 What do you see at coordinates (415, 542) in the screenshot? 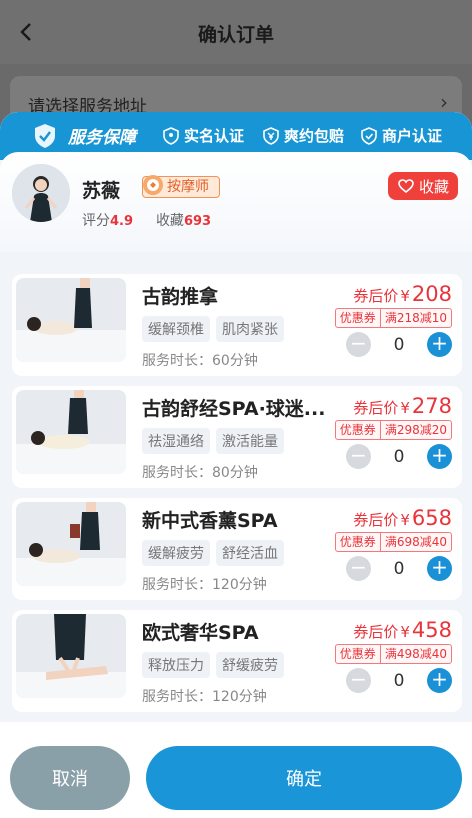
I see `coupon-rule: 满698减40` at bounding box center [415, 542].